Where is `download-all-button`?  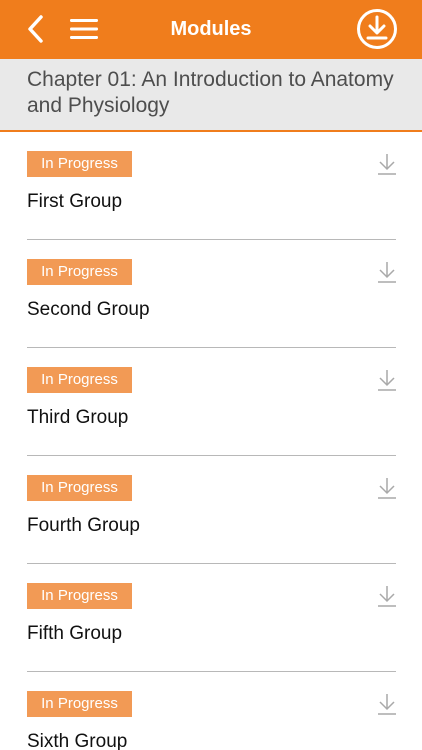
download-all-button is located at coordinates (377, 29).